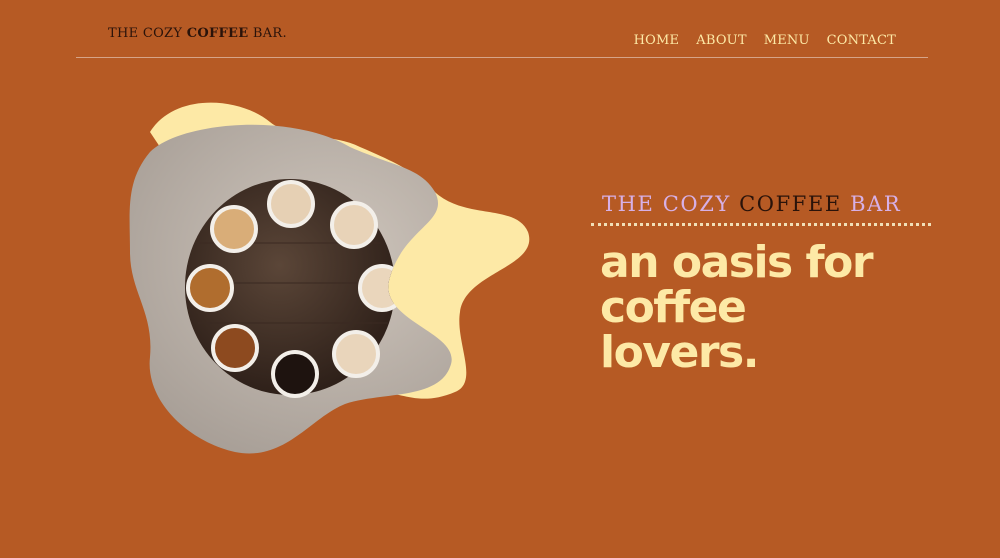  What do you see at coordinates (502, 57) in the screenshot?
I see `header-divider` at bounding box center [502, 57].